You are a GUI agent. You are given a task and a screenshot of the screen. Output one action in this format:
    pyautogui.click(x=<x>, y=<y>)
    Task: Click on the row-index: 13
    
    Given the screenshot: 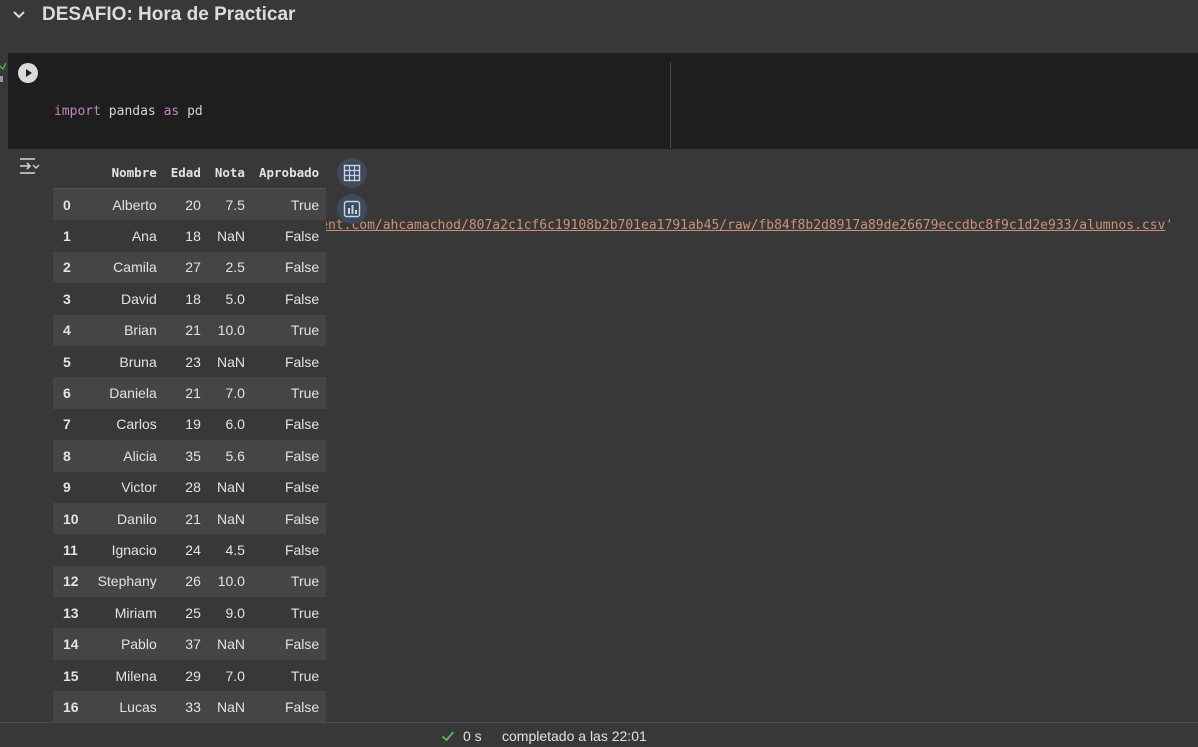 What is the action you would take?
    pyautogui.click(x=71, y=612)
    